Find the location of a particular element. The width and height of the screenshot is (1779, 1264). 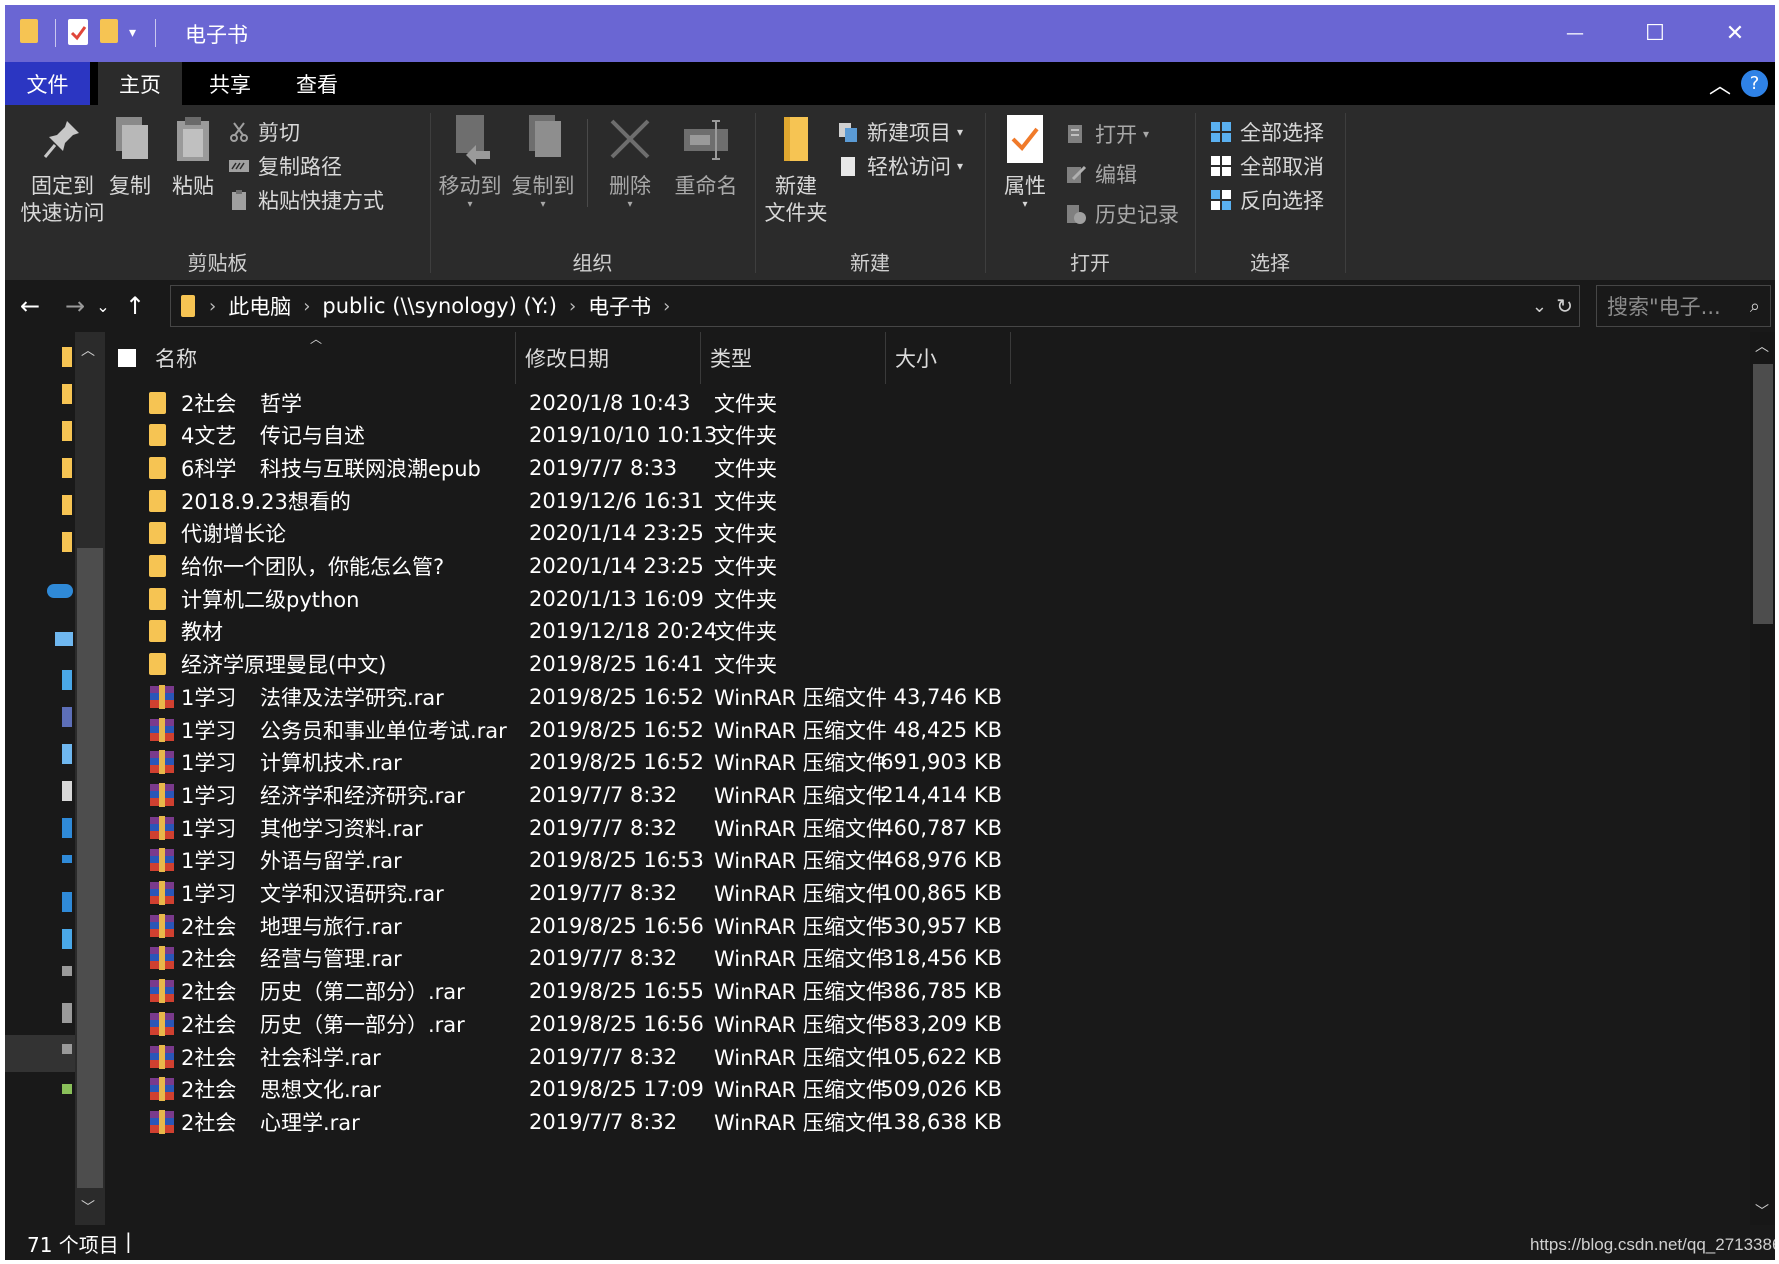

column-header-size: 大小 is located at coordinates (952, 358).